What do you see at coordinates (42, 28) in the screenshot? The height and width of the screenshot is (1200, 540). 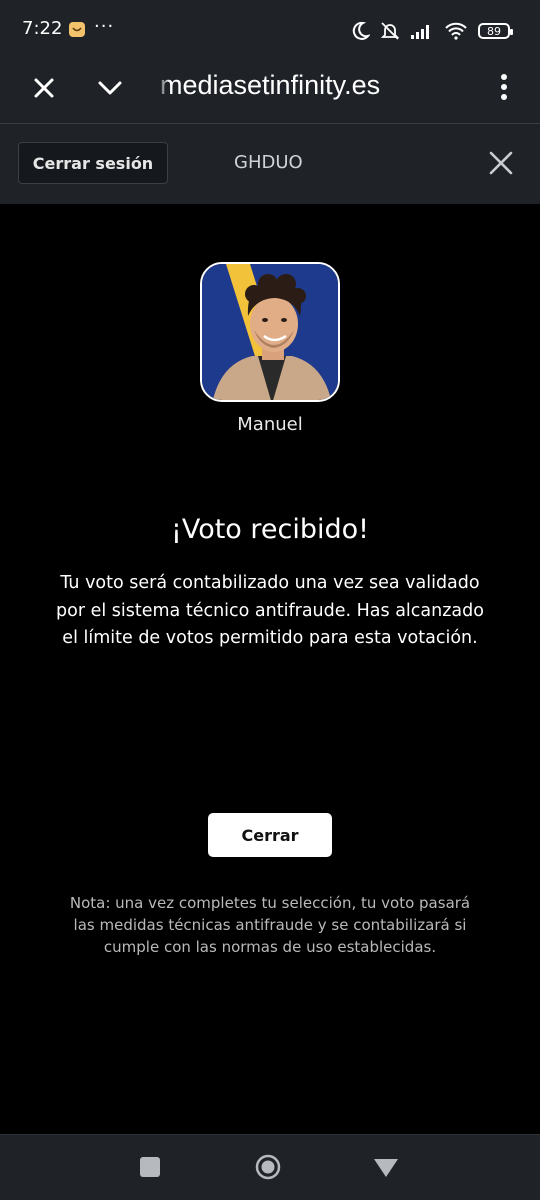 I see `status-time: 7:22` at bounding box center [42, 28].